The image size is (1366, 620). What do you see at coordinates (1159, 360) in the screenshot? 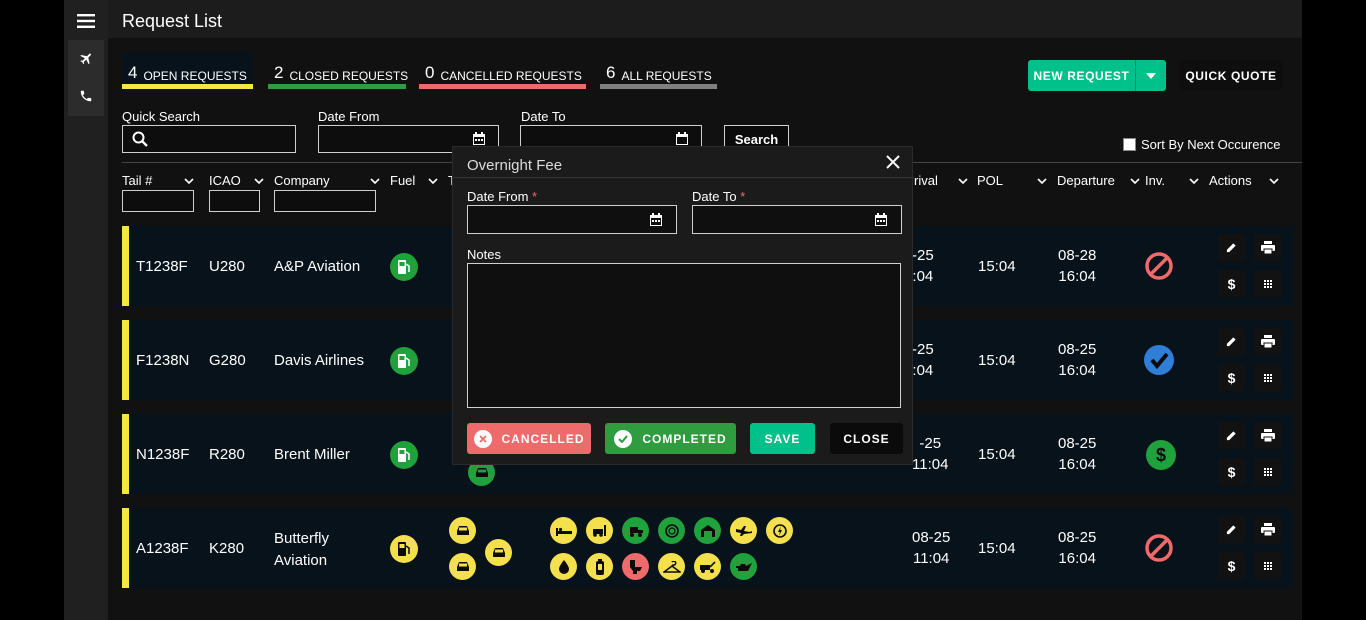
I see `check-icon` at bounding box center [1159, 360].